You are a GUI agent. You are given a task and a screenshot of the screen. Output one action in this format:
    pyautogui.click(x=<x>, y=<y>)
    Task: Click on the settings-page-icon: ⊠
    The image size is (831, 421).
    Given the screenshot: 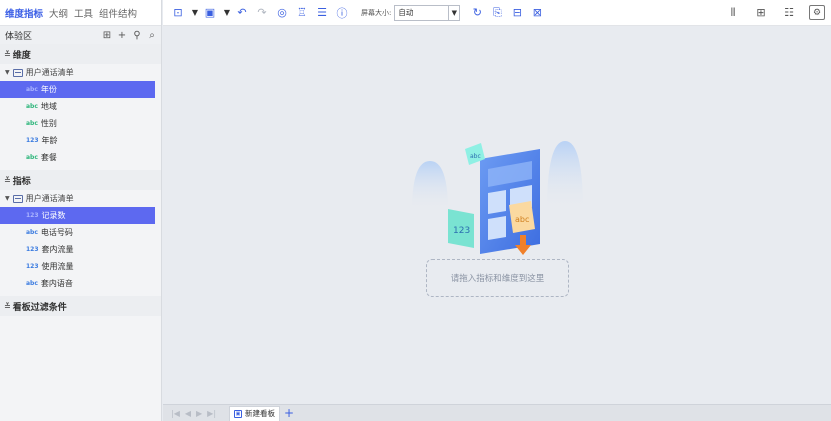 What is the action you would take?
    pyautogui.click(x=537, y=13)
    